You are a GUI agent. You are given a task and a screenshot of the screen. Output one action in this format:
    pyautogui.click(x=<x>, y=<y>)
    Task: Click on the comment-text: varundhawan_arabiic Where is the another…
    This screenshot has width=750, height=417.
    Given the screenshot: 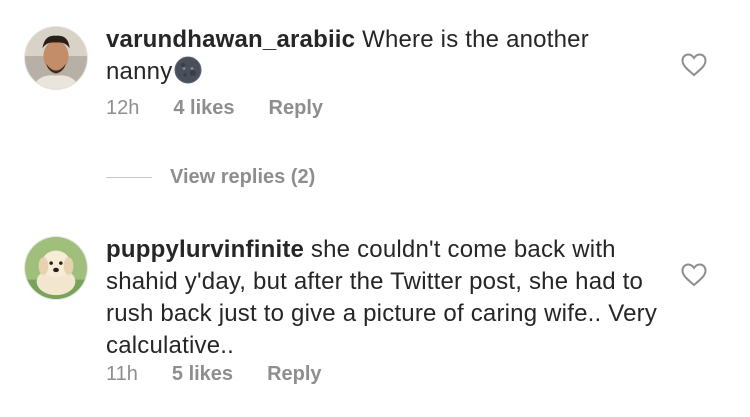 What is the action you would take?
    pyautogui.click(x=383, y=56)
    